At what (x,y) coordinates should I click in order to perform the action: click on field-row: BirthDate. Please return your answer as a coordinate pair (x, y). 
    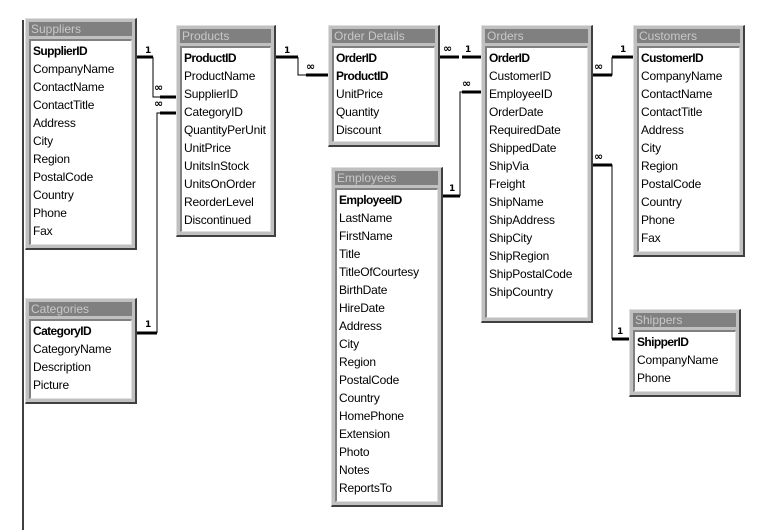
    Looking at the image, I should click on (387, 290).